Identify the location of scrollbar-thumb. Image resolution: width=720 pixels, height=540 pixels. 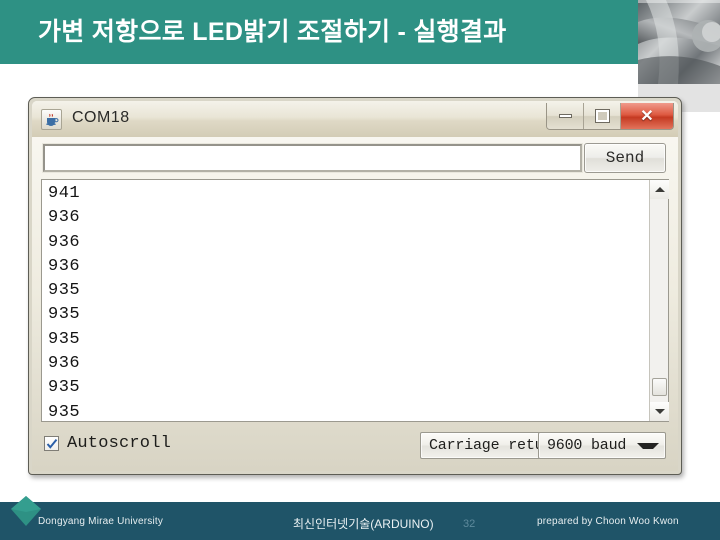
(659, 387).